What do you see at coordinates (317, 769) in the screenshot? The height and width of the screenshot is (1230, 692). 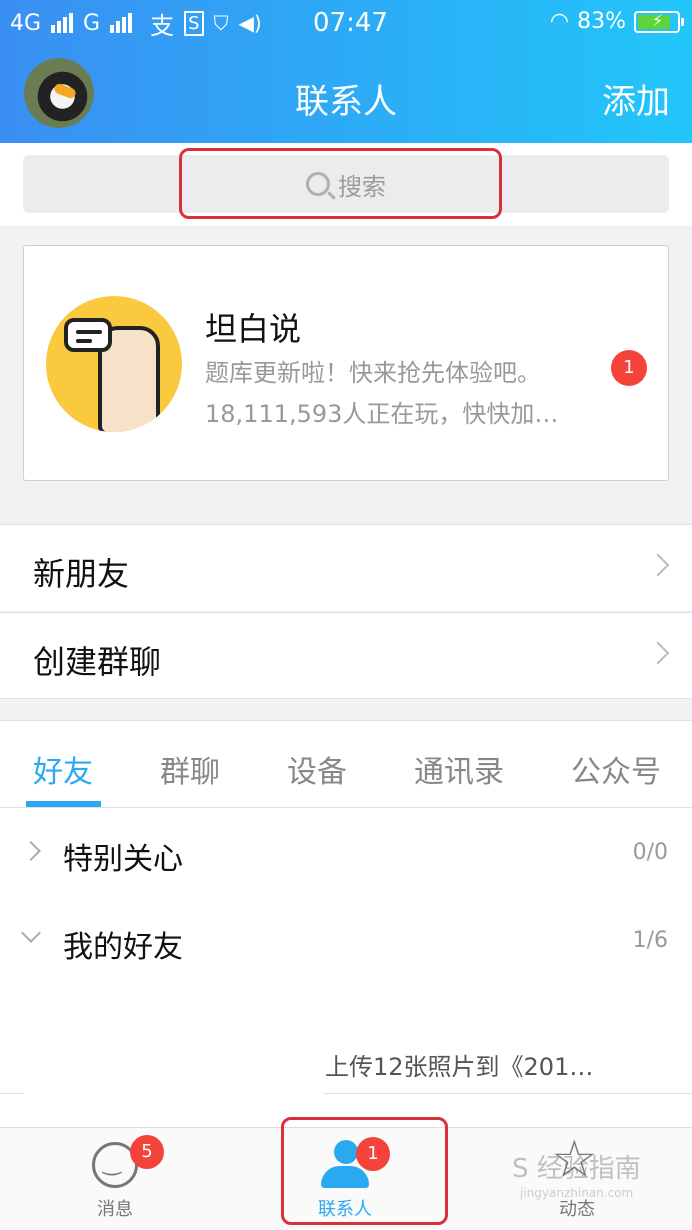 I see `tab-devices: 设备` at bounding box center [317, 769].